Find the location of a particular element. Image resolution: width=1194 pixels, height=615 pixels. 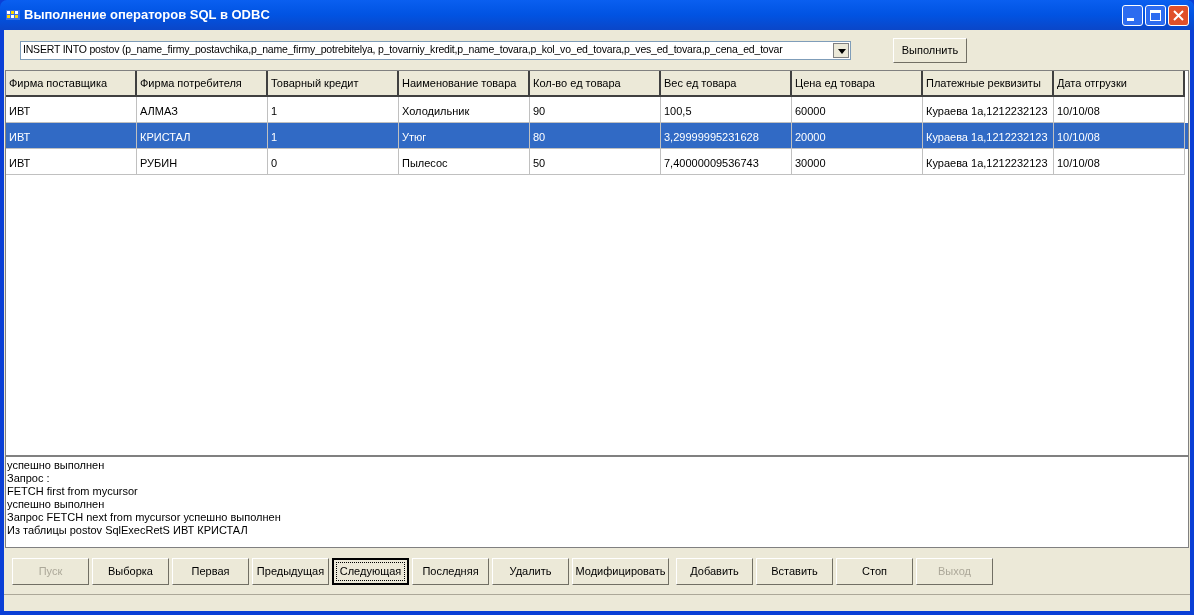

log-text: успешно выполнен Запрос : FETCH first from mycursor успешно выполнен Запрос FETCH next from mycursor успешно выполнен Из таблицы postov SqlExecRetS ИВТ КРИСТАЛ is located at coordinates (597, 502).